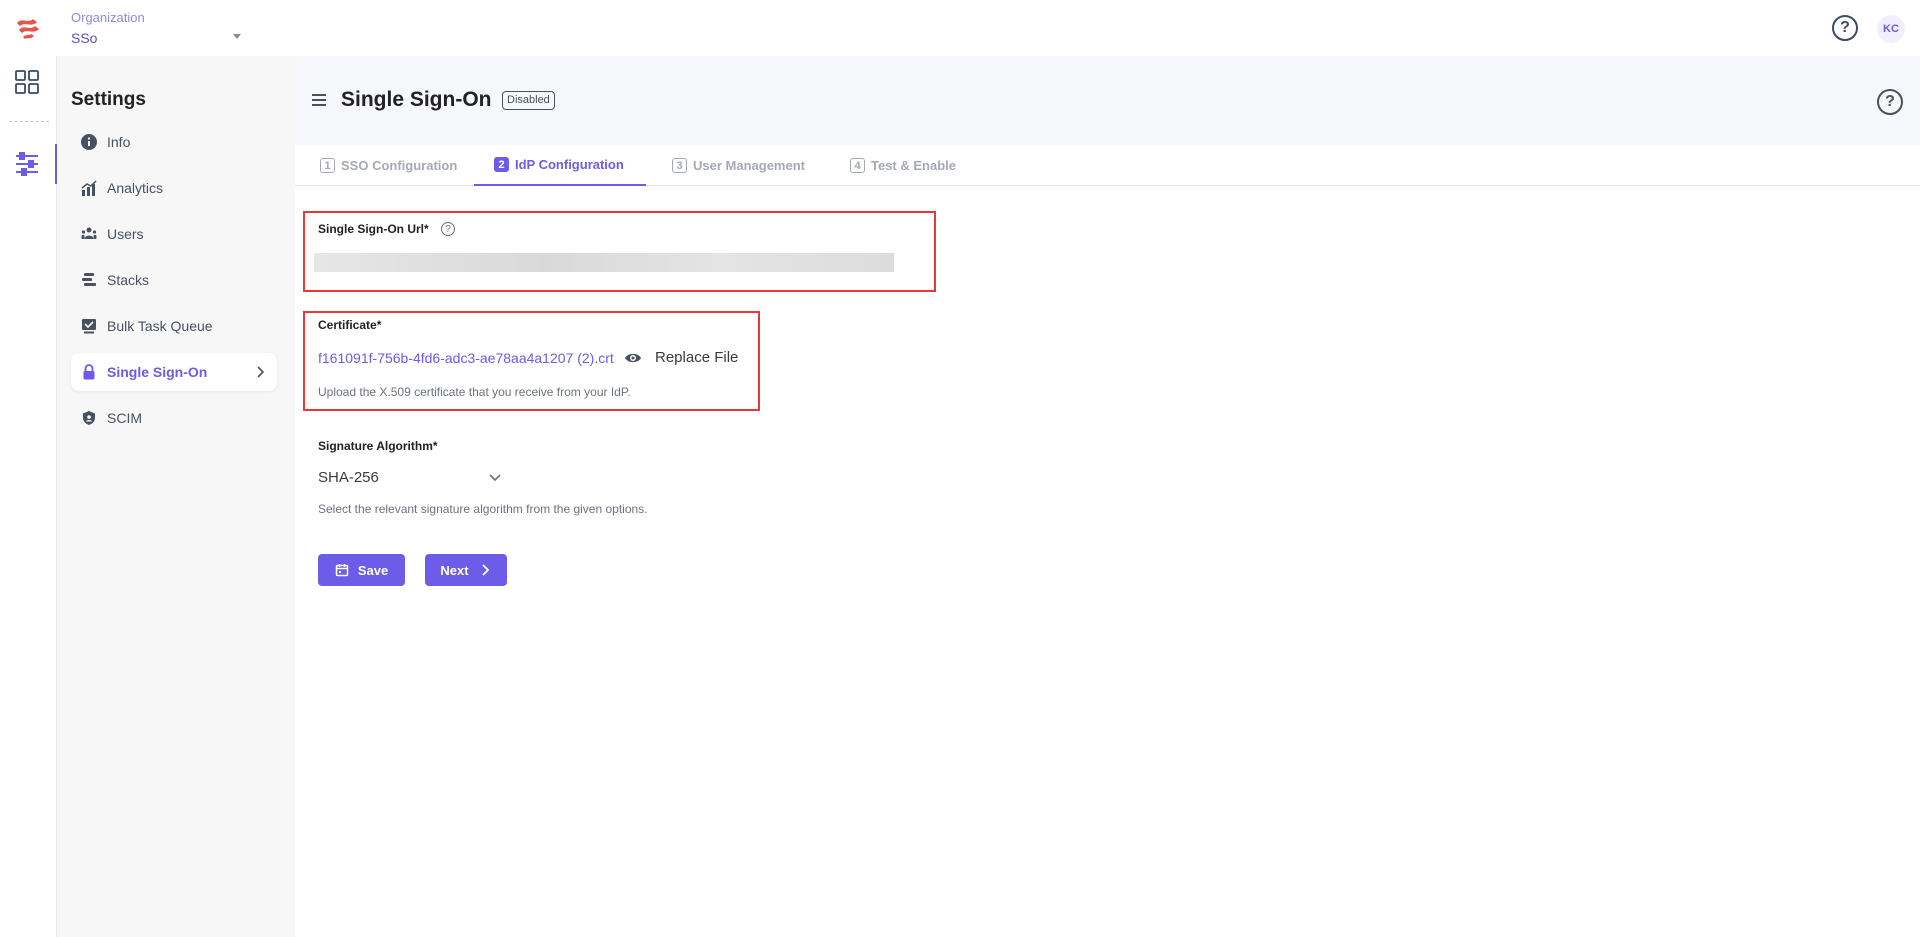 The image size is (1920, 937). I want to click on save-button: Save, so click(361, 570).